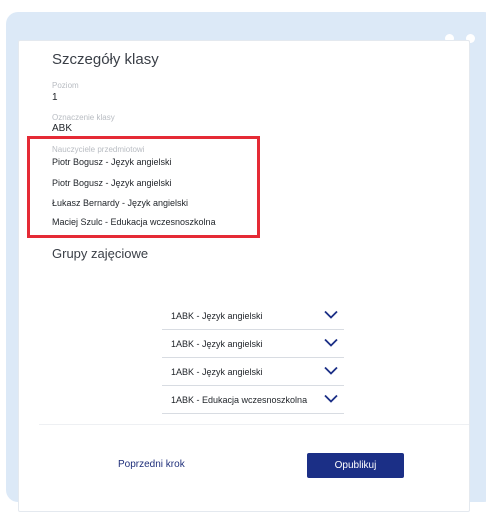 Image resolution: width=486 pixels, height=512 pixels. What do you see at coordinates (65, 85) in the screenshot?
I see `level-label: Poziom` at bounding box center [65, 85].